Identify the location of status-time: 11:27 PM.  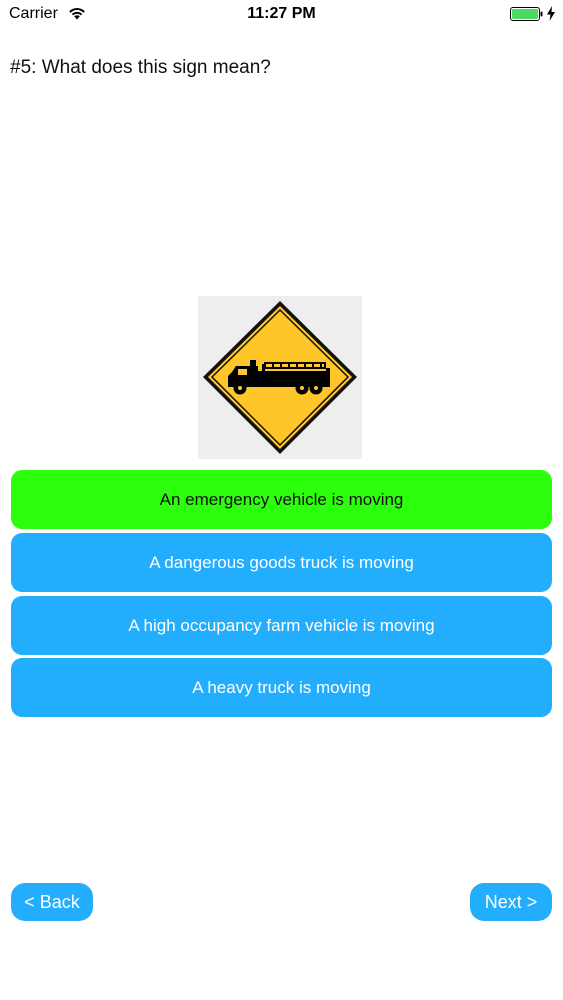
(281, 13).